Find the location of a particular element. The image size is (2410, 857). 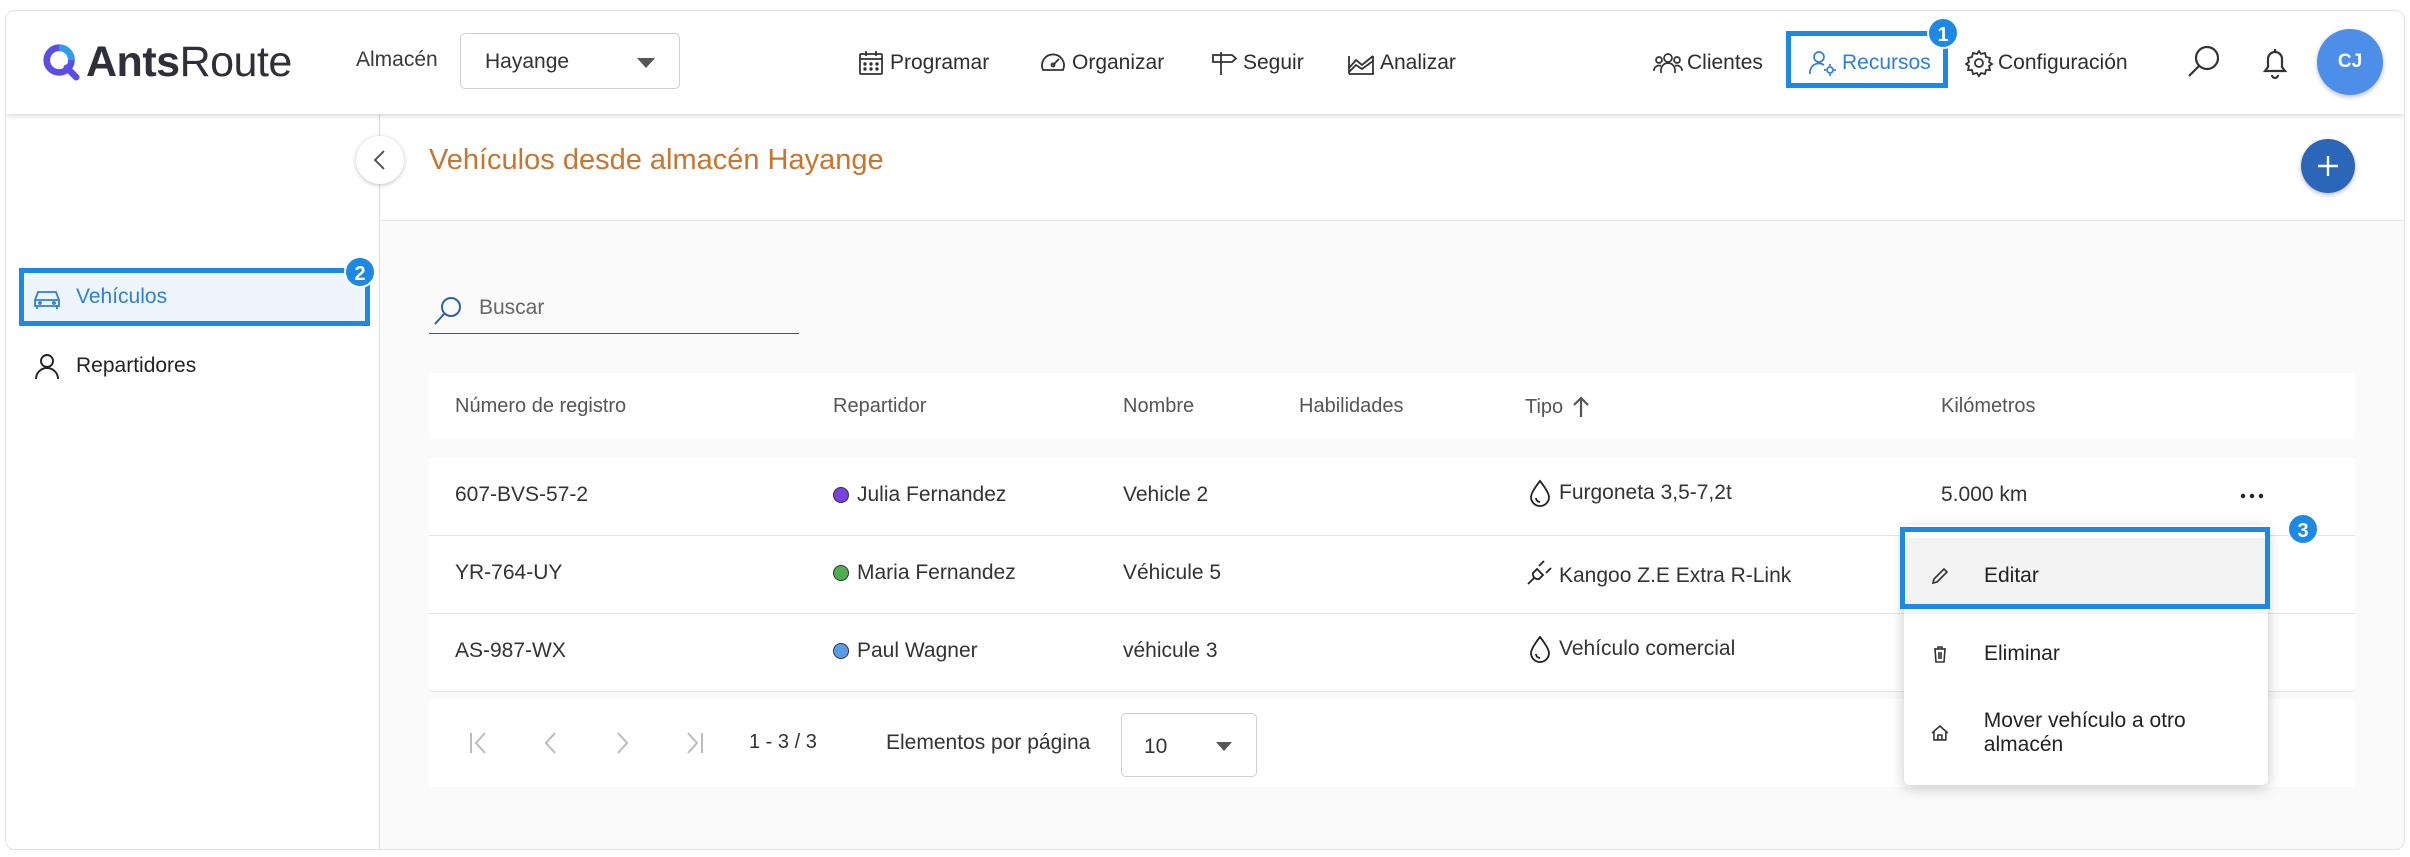

search-input is located at coordinates (629, 308).